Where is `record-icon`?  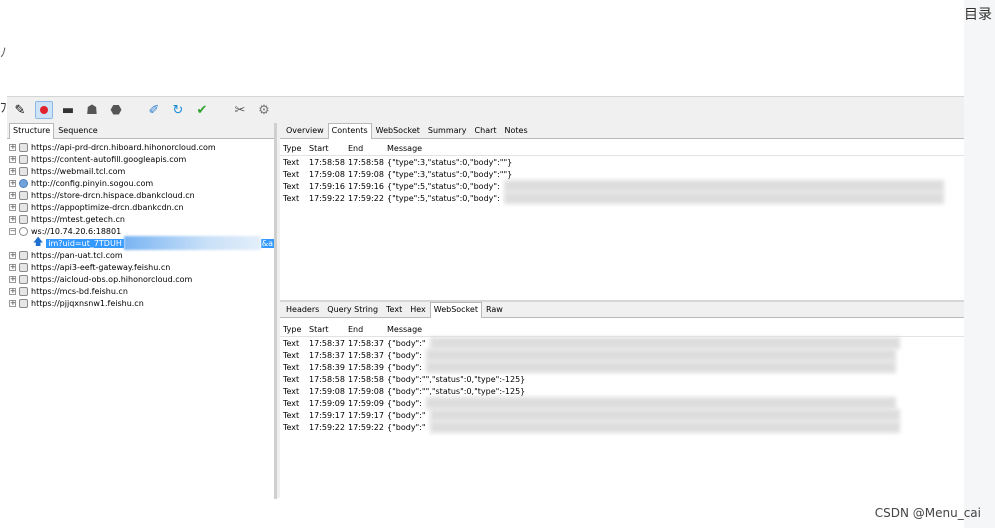
record-icon is located at coordinates (44, 110).